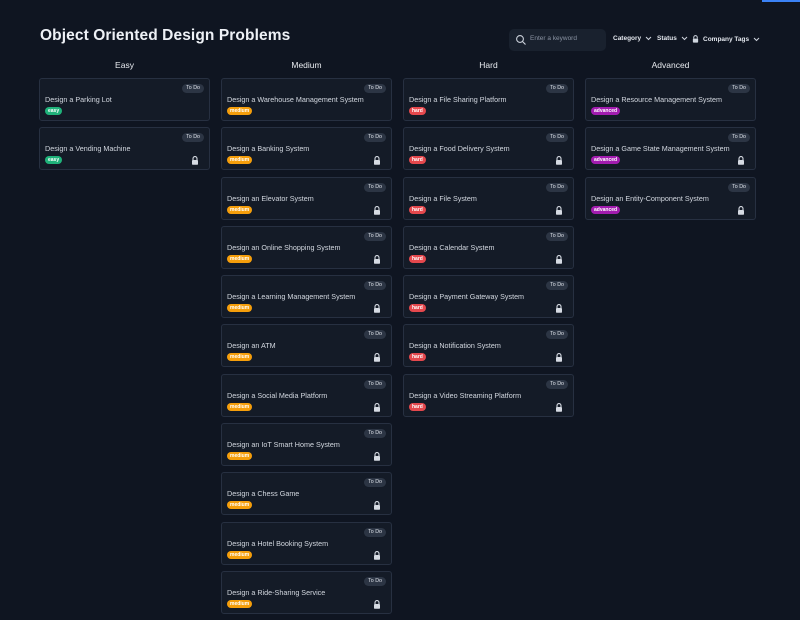 This screenshot has height=620, width=800. I want to click on company-tags-filter-label: Company Tags, so click(726, 39).